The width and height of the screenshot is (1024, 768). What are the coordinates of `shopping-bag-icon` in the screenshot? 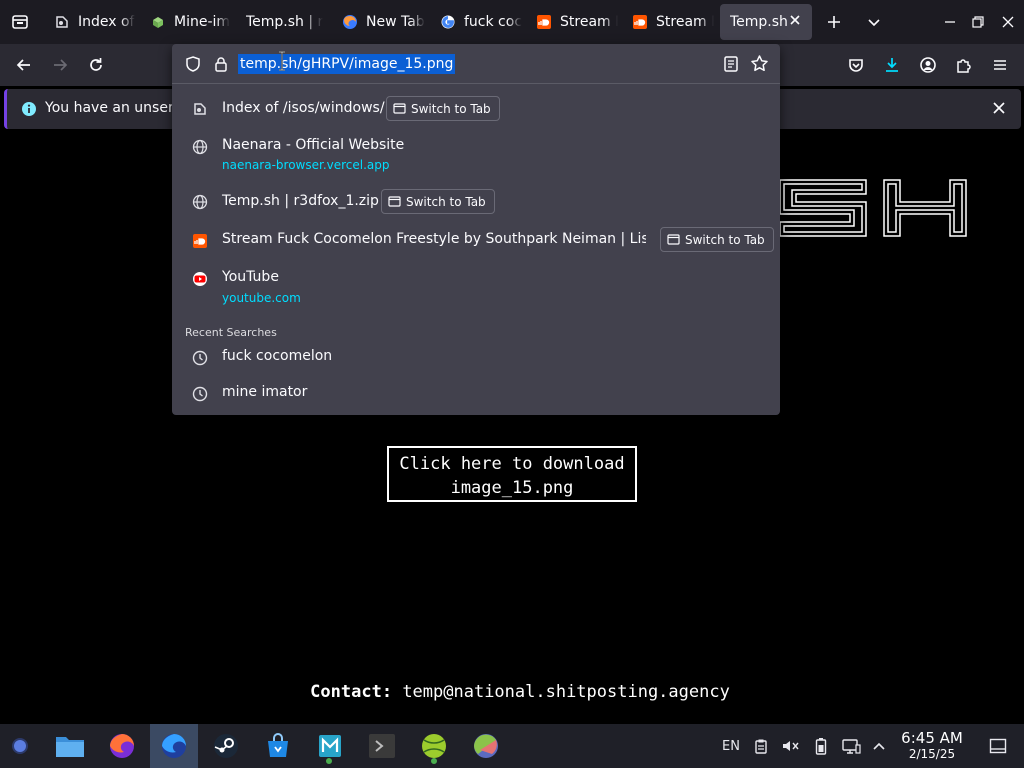 It's located at (278, 745).